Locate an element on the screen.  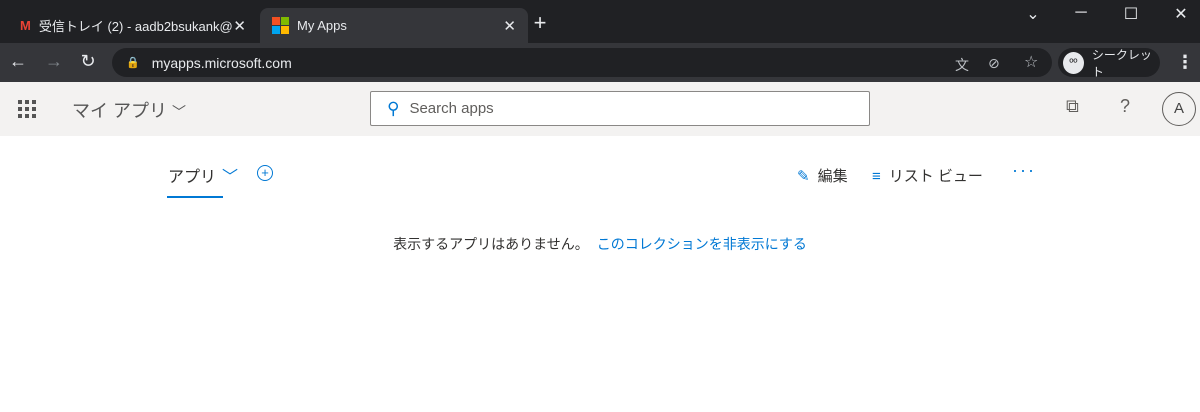
back-button: ← is located at coordinates (18, 61).